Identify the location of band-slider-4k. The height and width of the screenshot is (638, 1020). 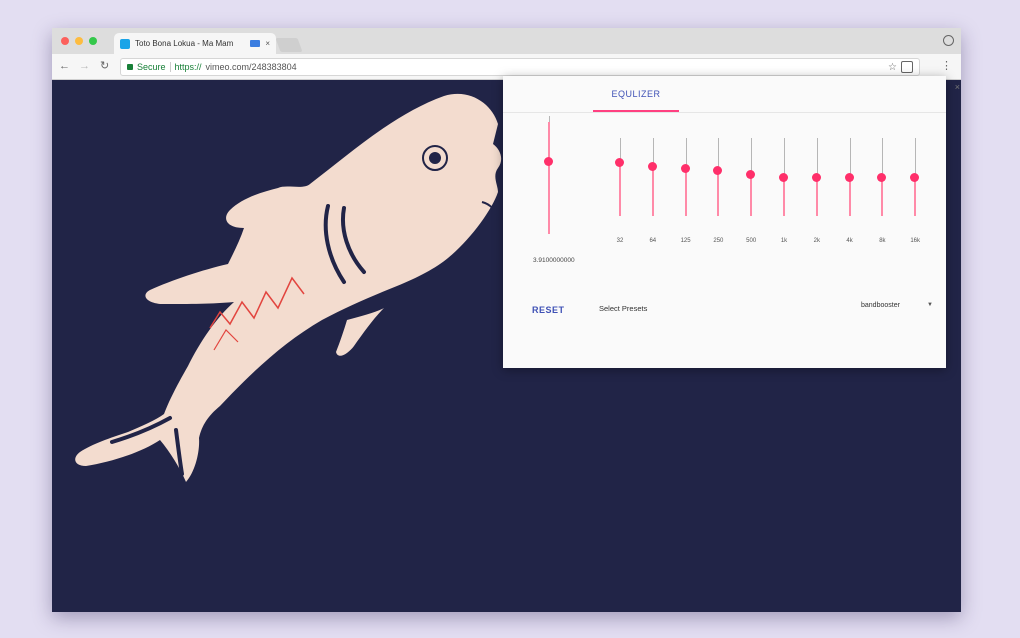
(849, 177).